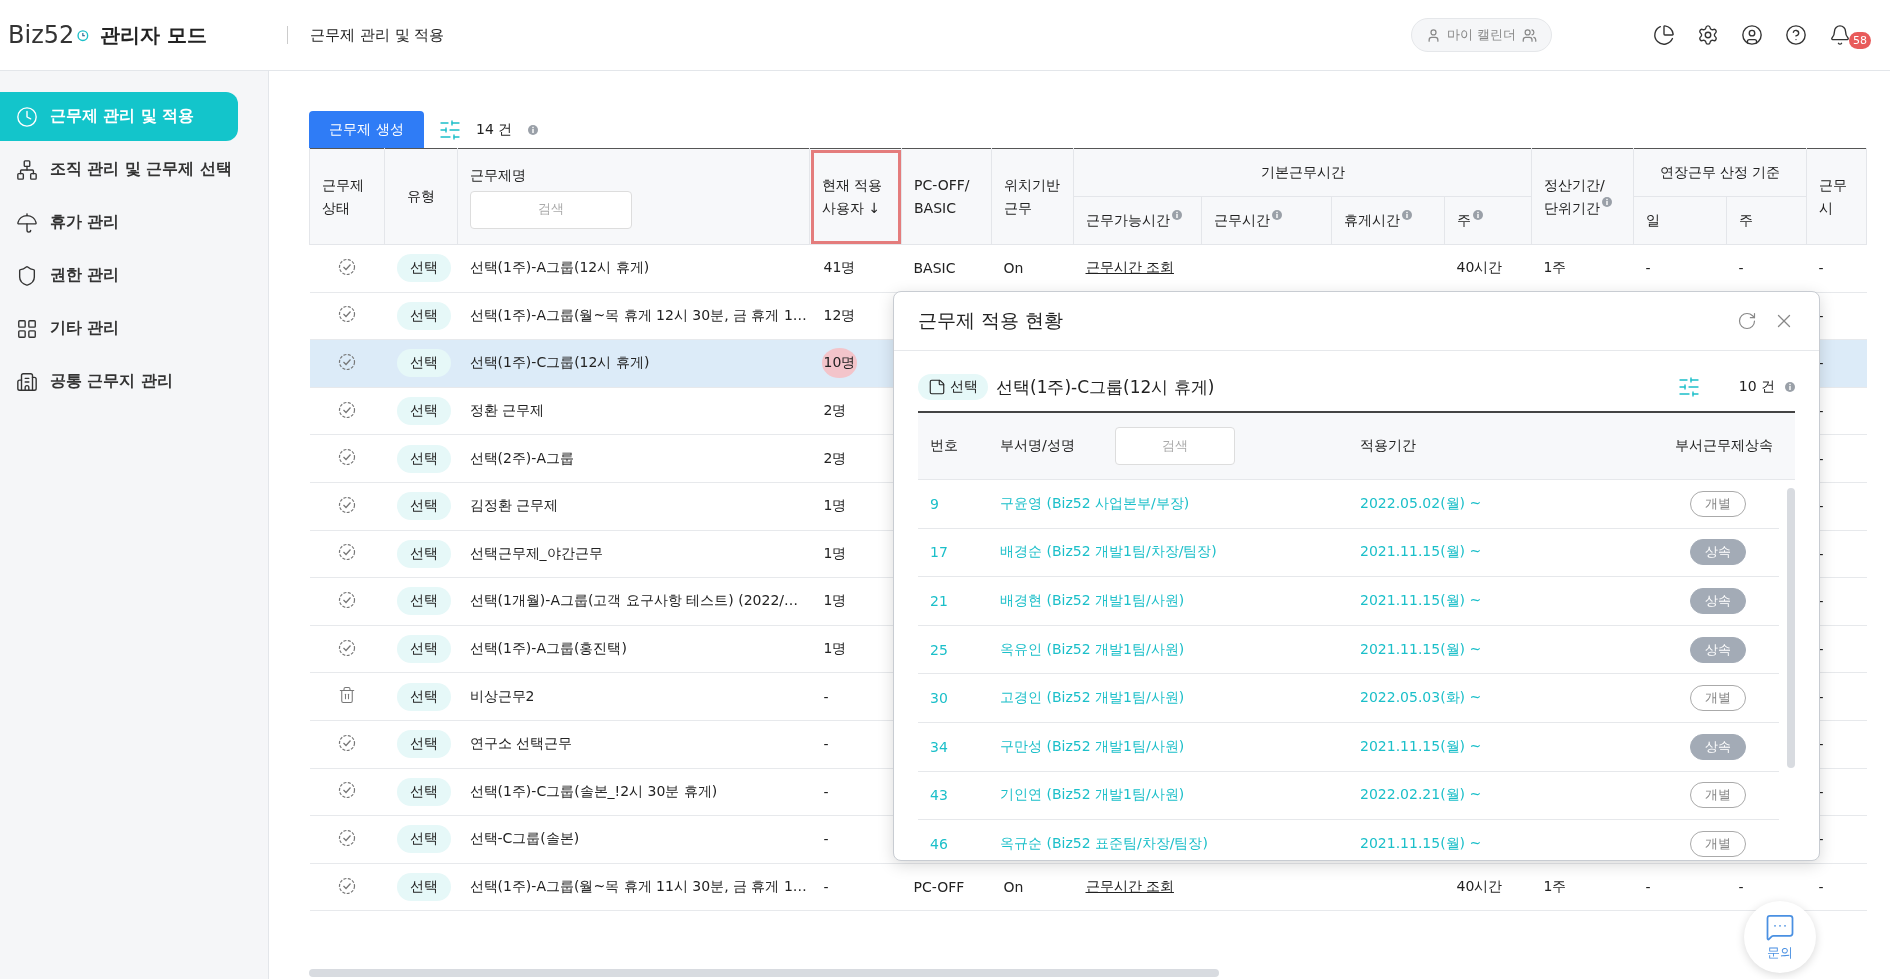  Describe the element at coordinates (1421, 795) in the screenshot. I see `table-cell-text: 2022.02.21(월) ~` at that location.